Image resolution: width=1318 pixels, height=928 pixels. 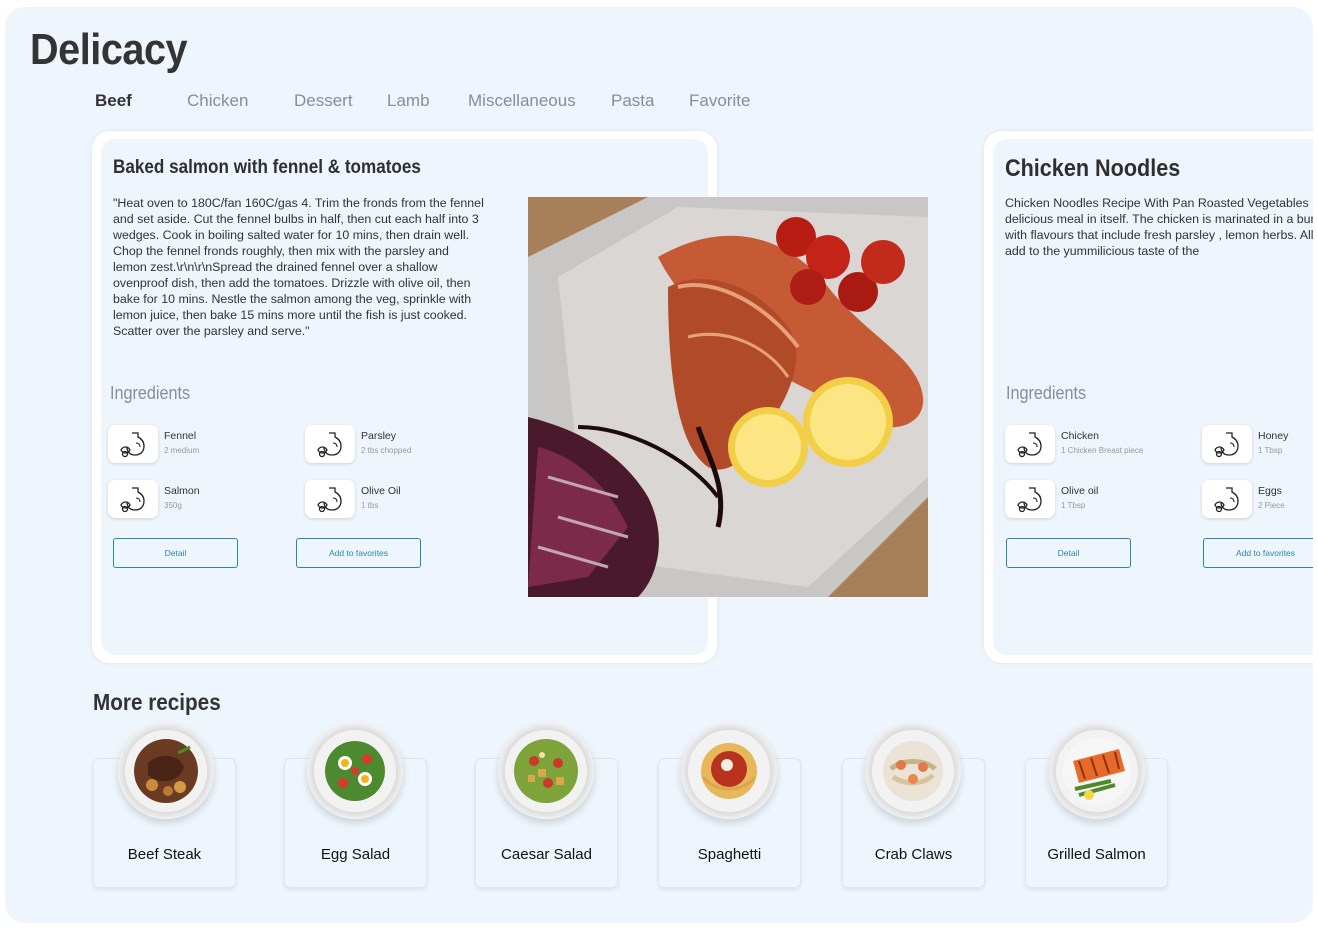 What do you see at coordinates (1257, 500) in the screenshot?
I see `ingredient-item: Eggs 2 Piece` at bounding box center [1257, 500].